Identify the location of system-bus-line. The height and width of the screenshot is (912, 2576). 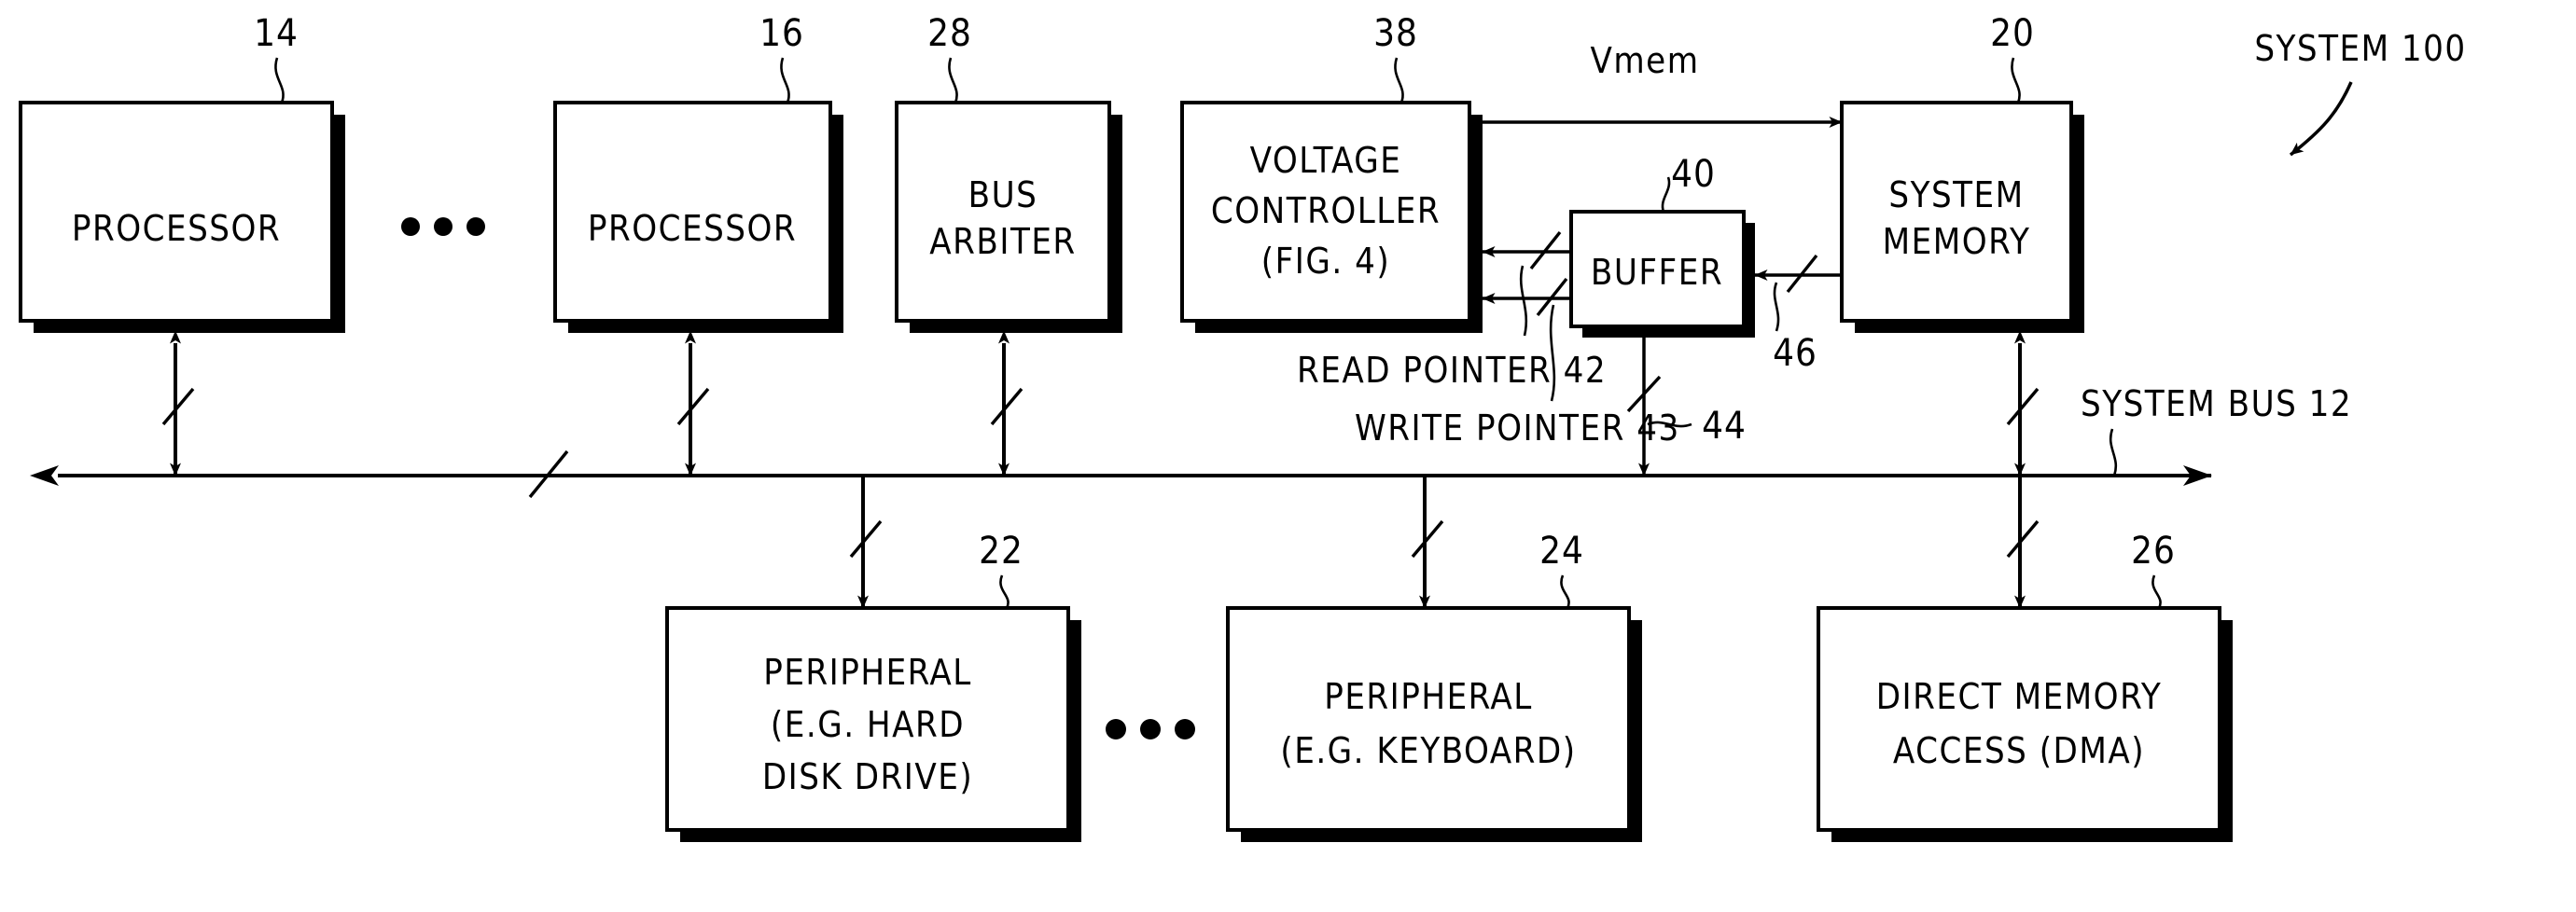
(1121, 474).